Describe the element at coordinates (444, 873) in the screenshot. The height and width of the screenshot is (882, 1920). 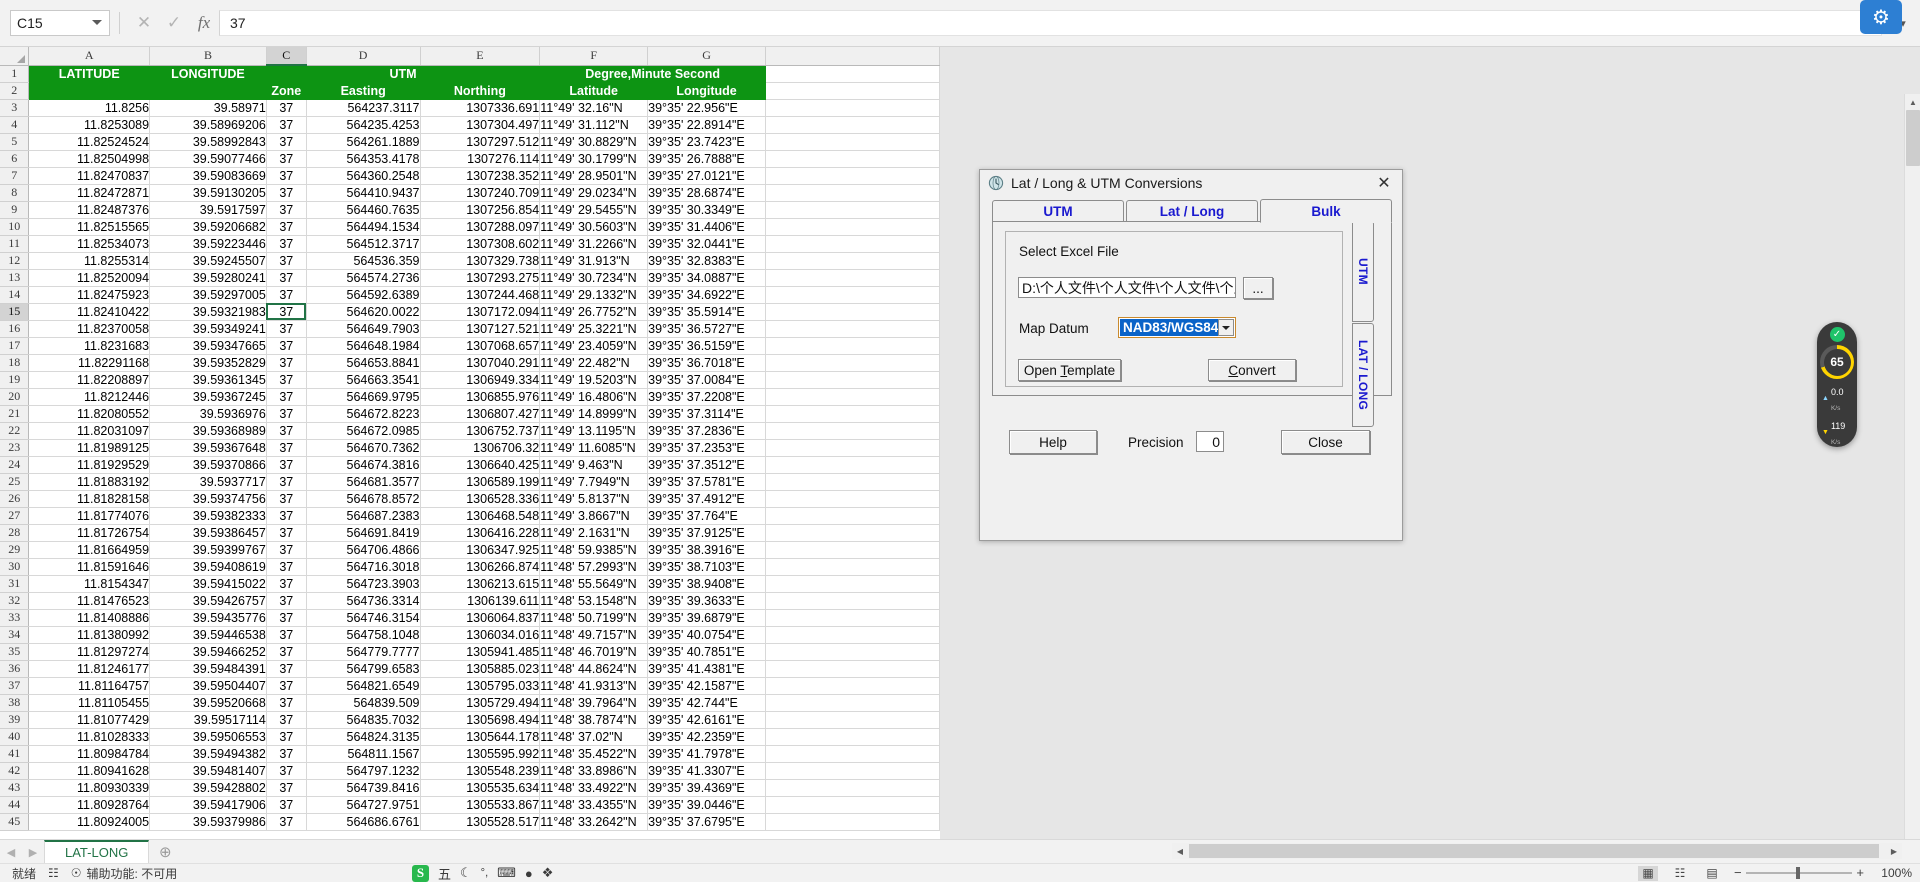
I see `ime-mode-label: 五` at that location.